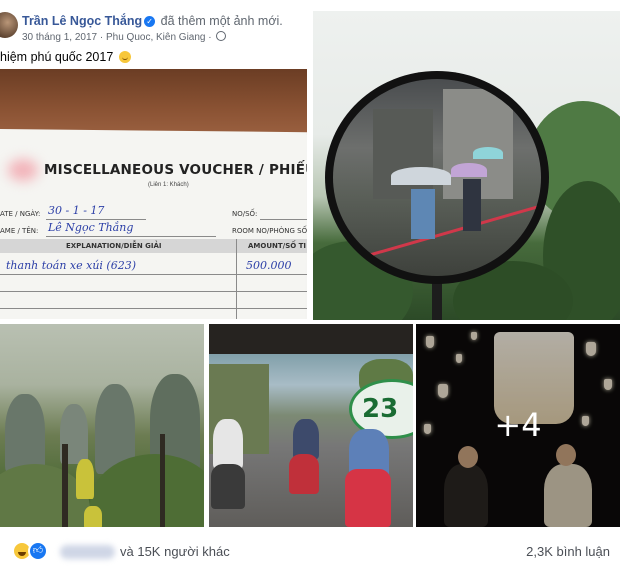 The height and width of the screenshot is (581, 620). What do you see at coordinates (38, 551) in the screenshot?
I see `like-reaction-icon: 👍︎` at bounding box center [38, 551].